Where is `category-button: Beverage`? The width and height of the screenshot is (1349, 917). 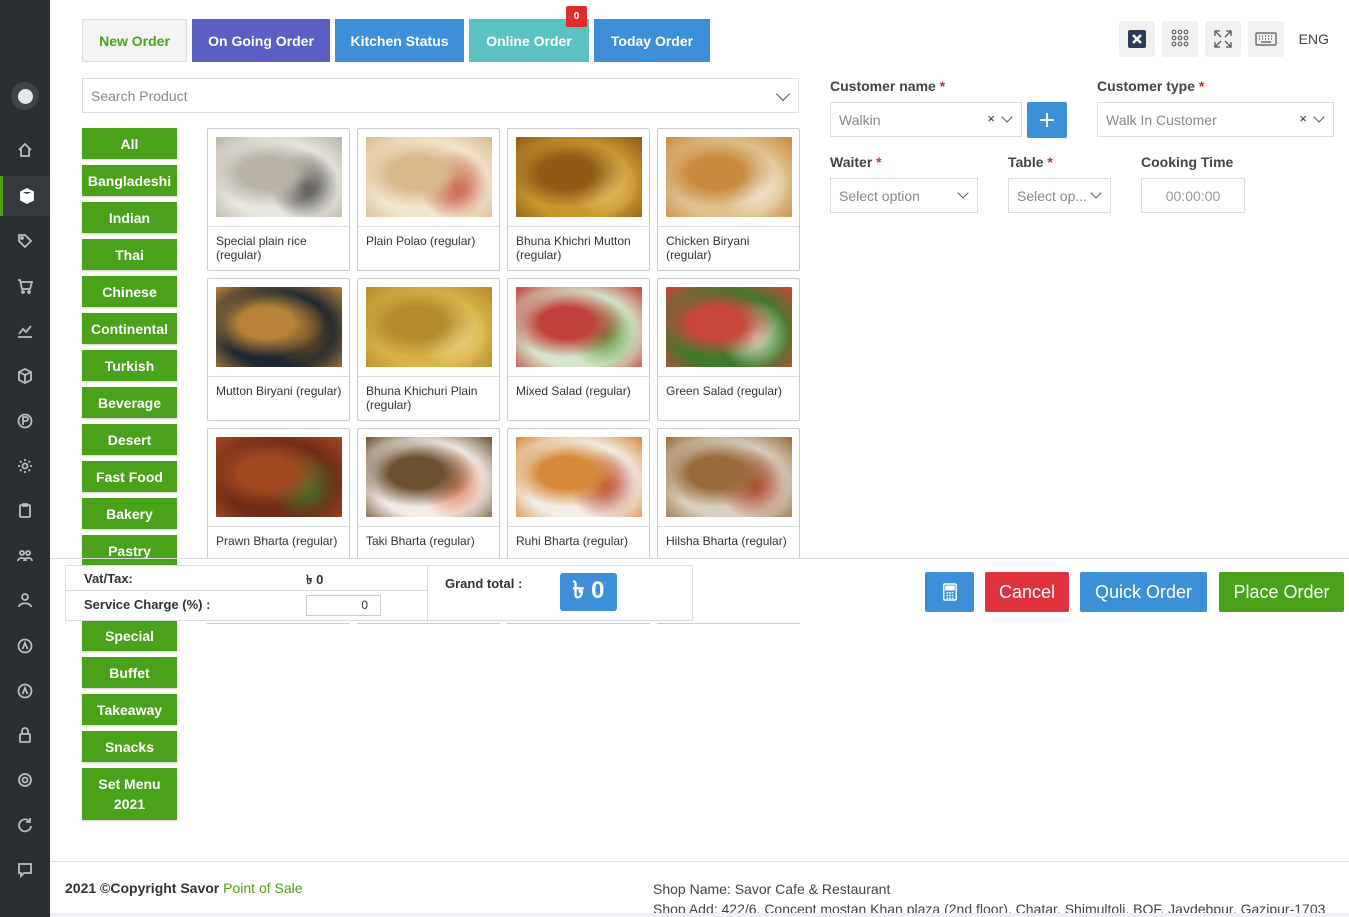
category-button: Beverage is located at coordinates (129, 402).